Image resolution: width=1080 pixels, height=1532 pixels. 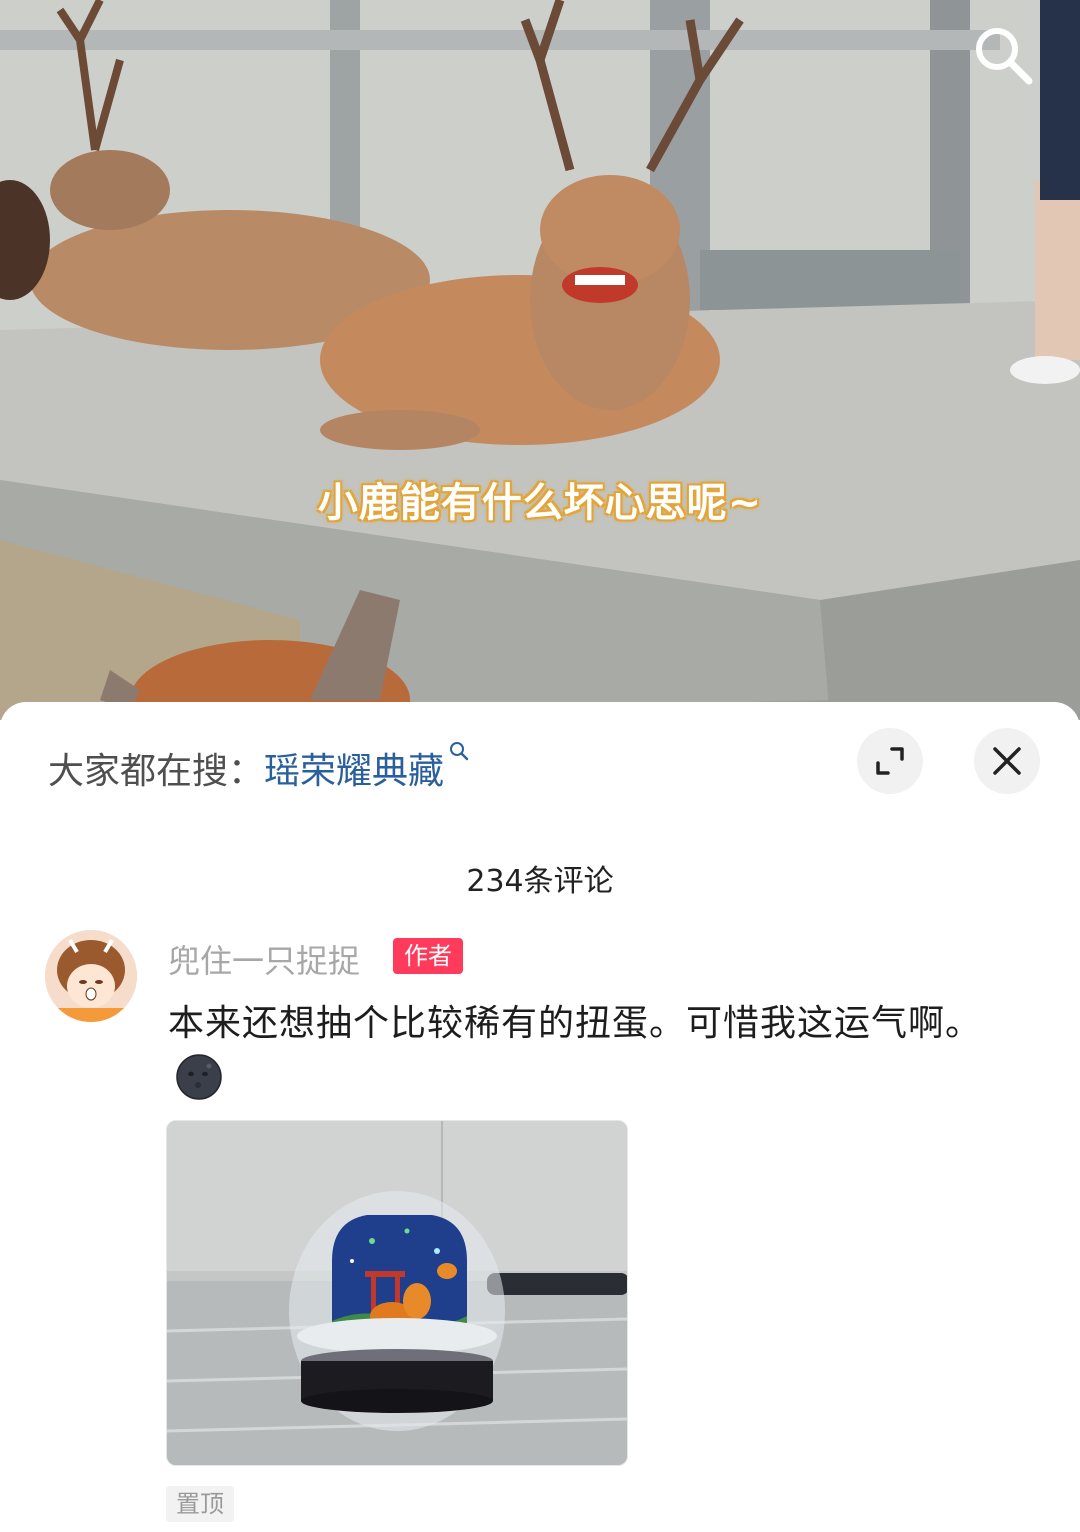 I want to click on expand-button, so click(x=890, y=761).